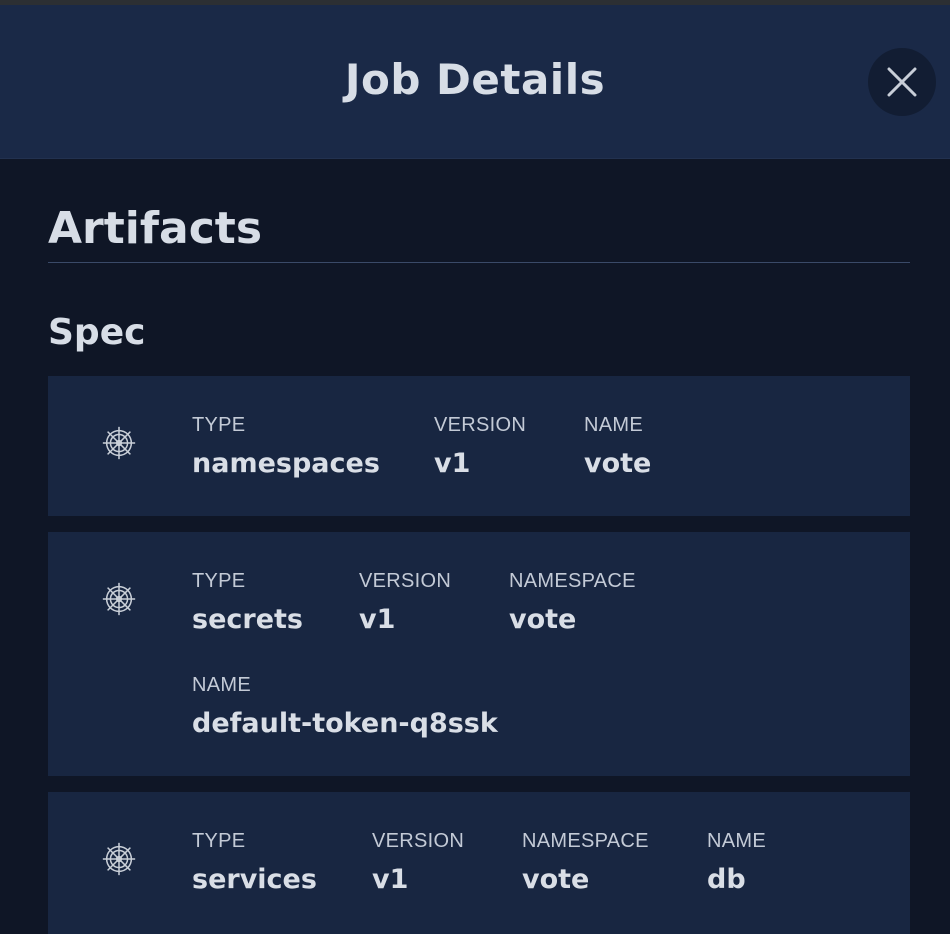  I want to click on field-value: db, so click(726, 879).